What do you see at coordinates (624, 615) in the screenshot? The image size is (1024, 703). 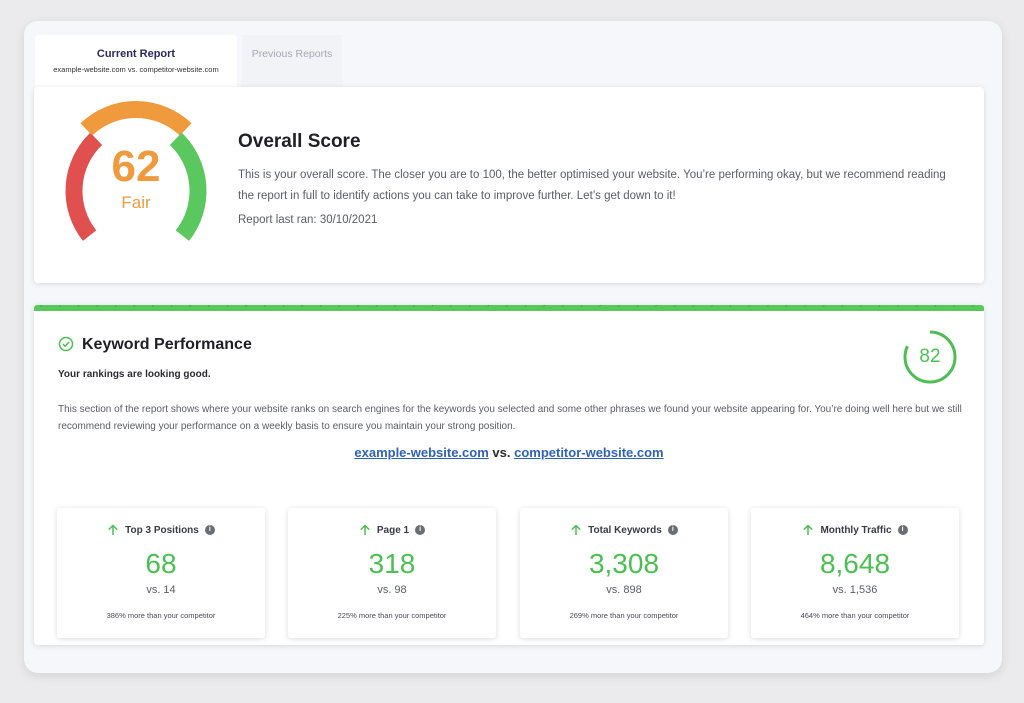 I see `stat-note: 269% more than your competitor` at bounding box center [624, 615].